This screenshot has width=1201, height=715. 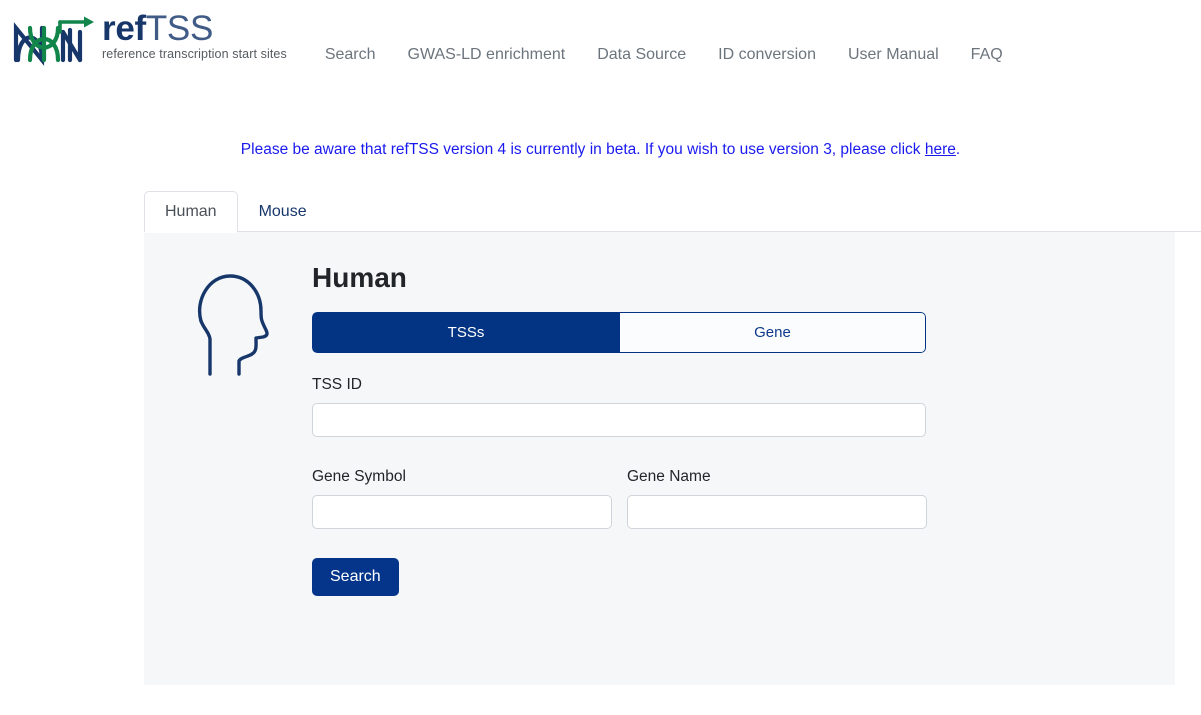 What do you see at coordinates (940, 149) in the screenshot?
I see `beta-notice-version3-link: here` at bounding box center [940, 149].